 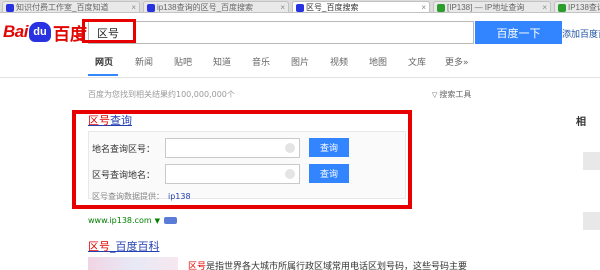 What do you see at coordinates (171, 220) in the screenshot?
I see `verified-badge-icon` at bounding box center [171, 220].